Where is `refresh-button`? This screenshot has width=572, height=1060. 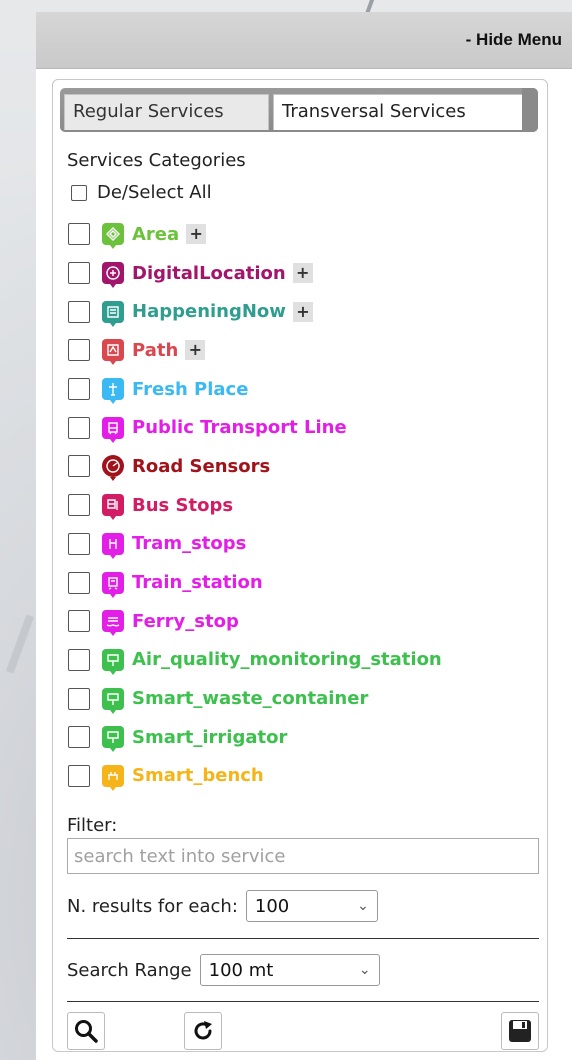 refresh-button is located at coordinates (203, 1031).